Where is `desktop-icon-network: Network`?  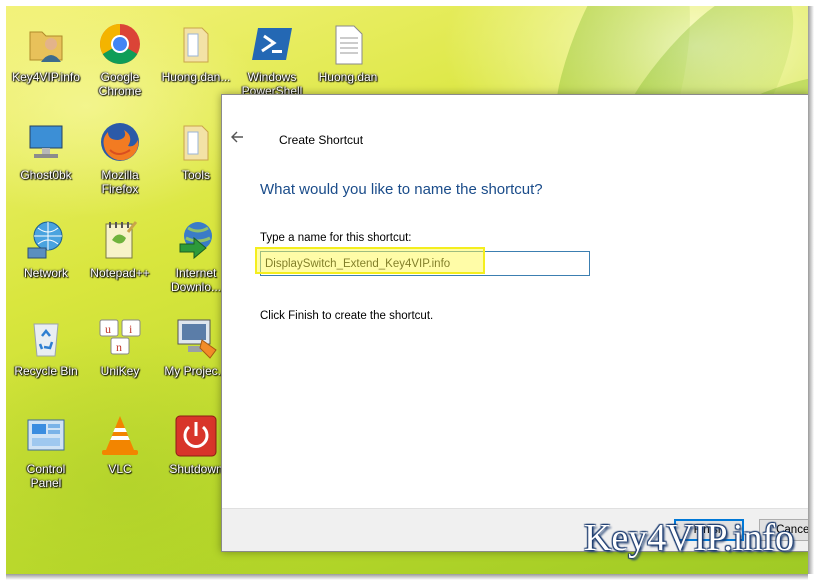
desktop-icon-network: Network is located at coordinates (46, 249).